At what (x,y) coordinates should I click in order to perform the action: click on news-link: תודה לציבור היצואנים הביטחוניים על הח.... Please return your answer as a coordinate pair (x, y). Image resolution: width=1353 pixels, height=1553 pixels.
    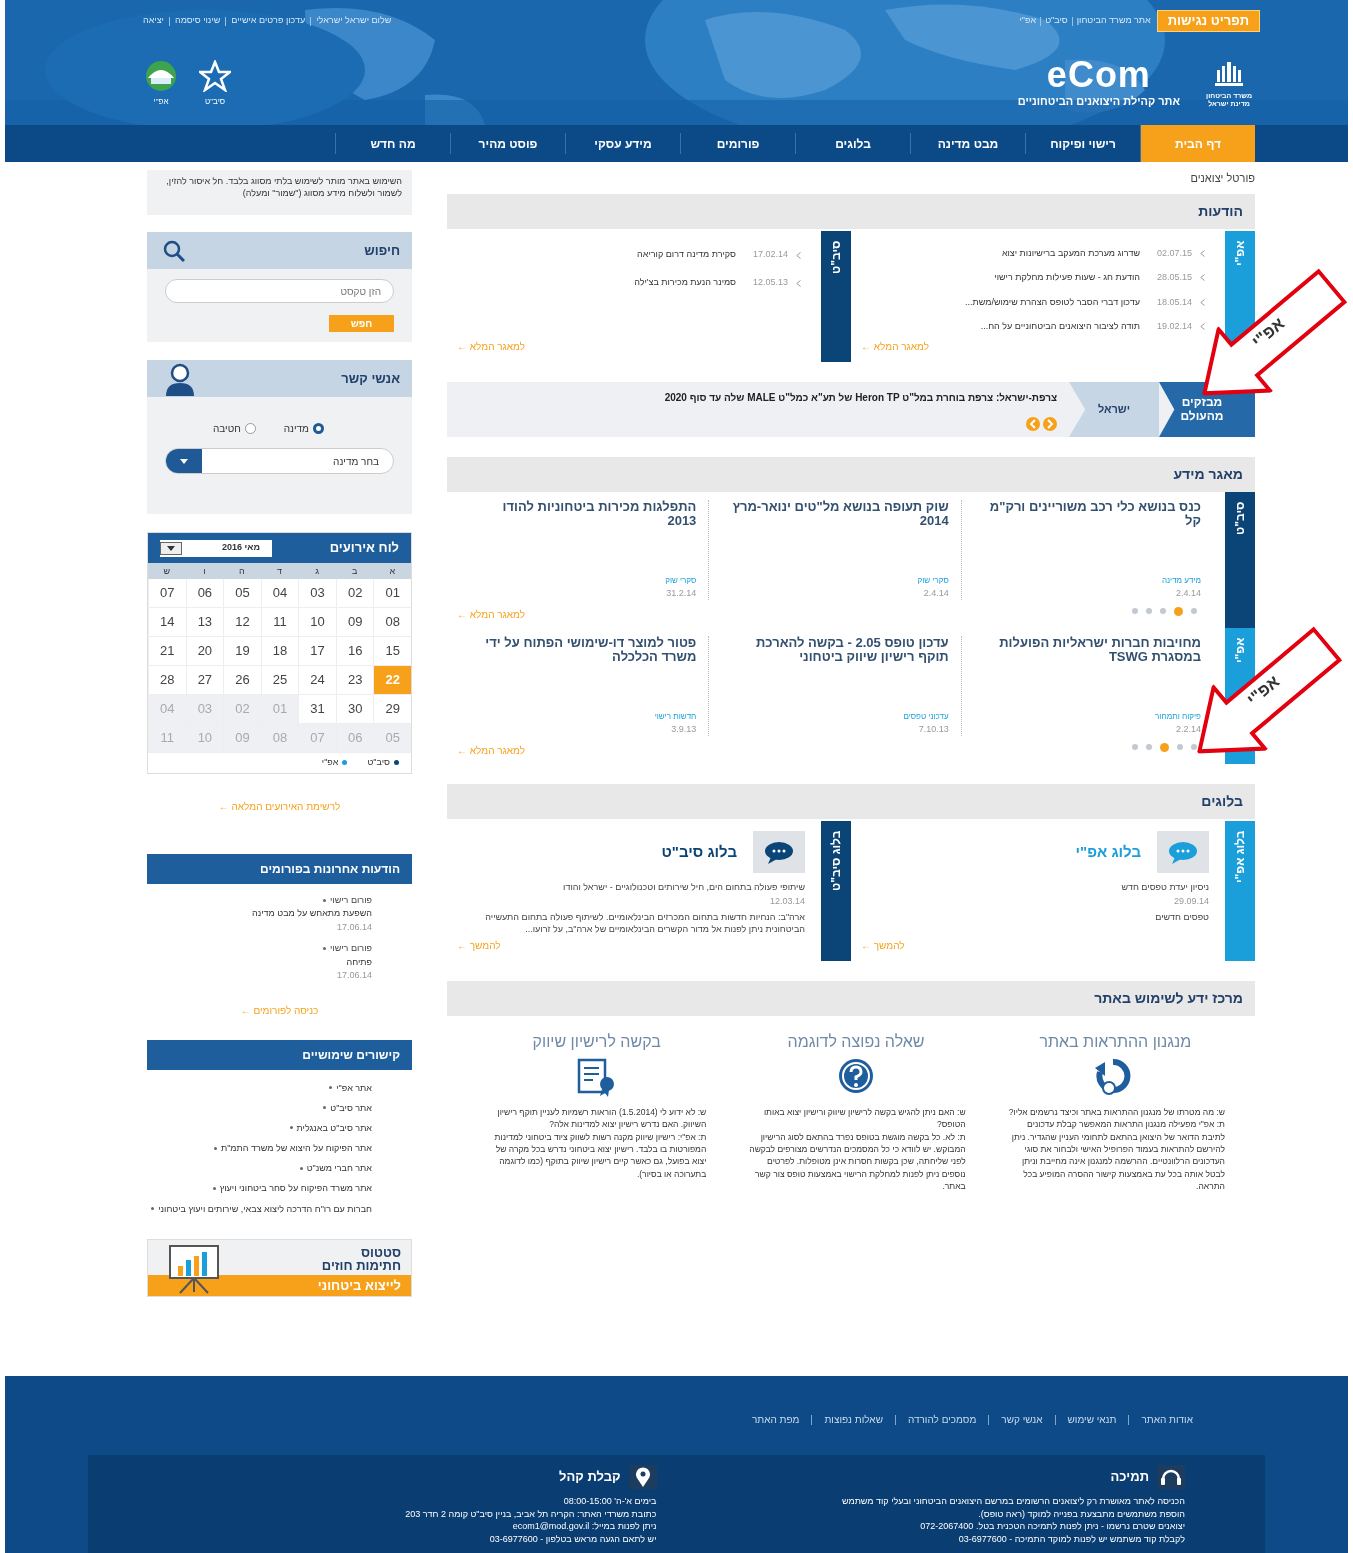
    Looking at the image, I should click on (1060, 327).